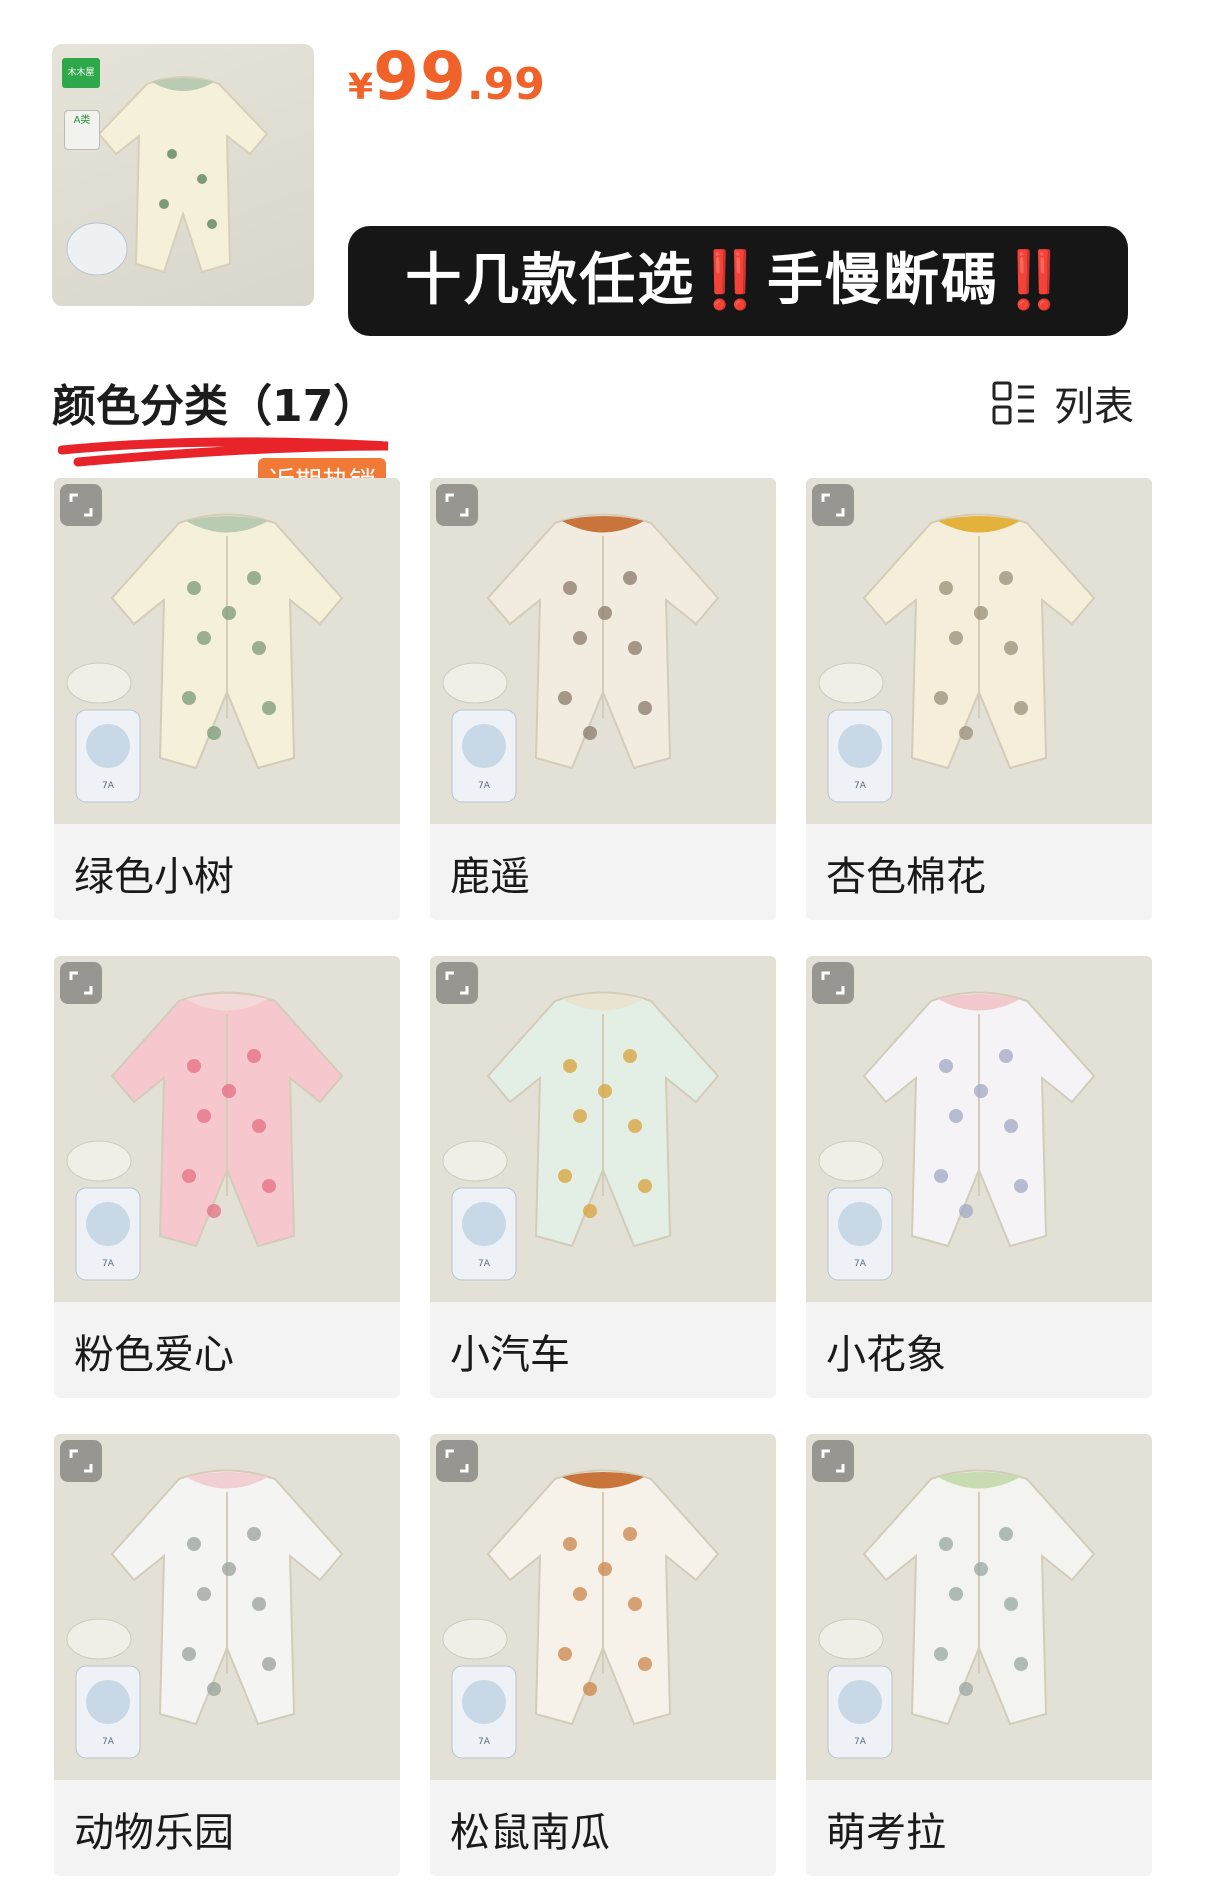 Image resolution: width=1206 pixels, height=1894 pixels. I want to click on variant-label: 小汽车, so click(510, 1355).